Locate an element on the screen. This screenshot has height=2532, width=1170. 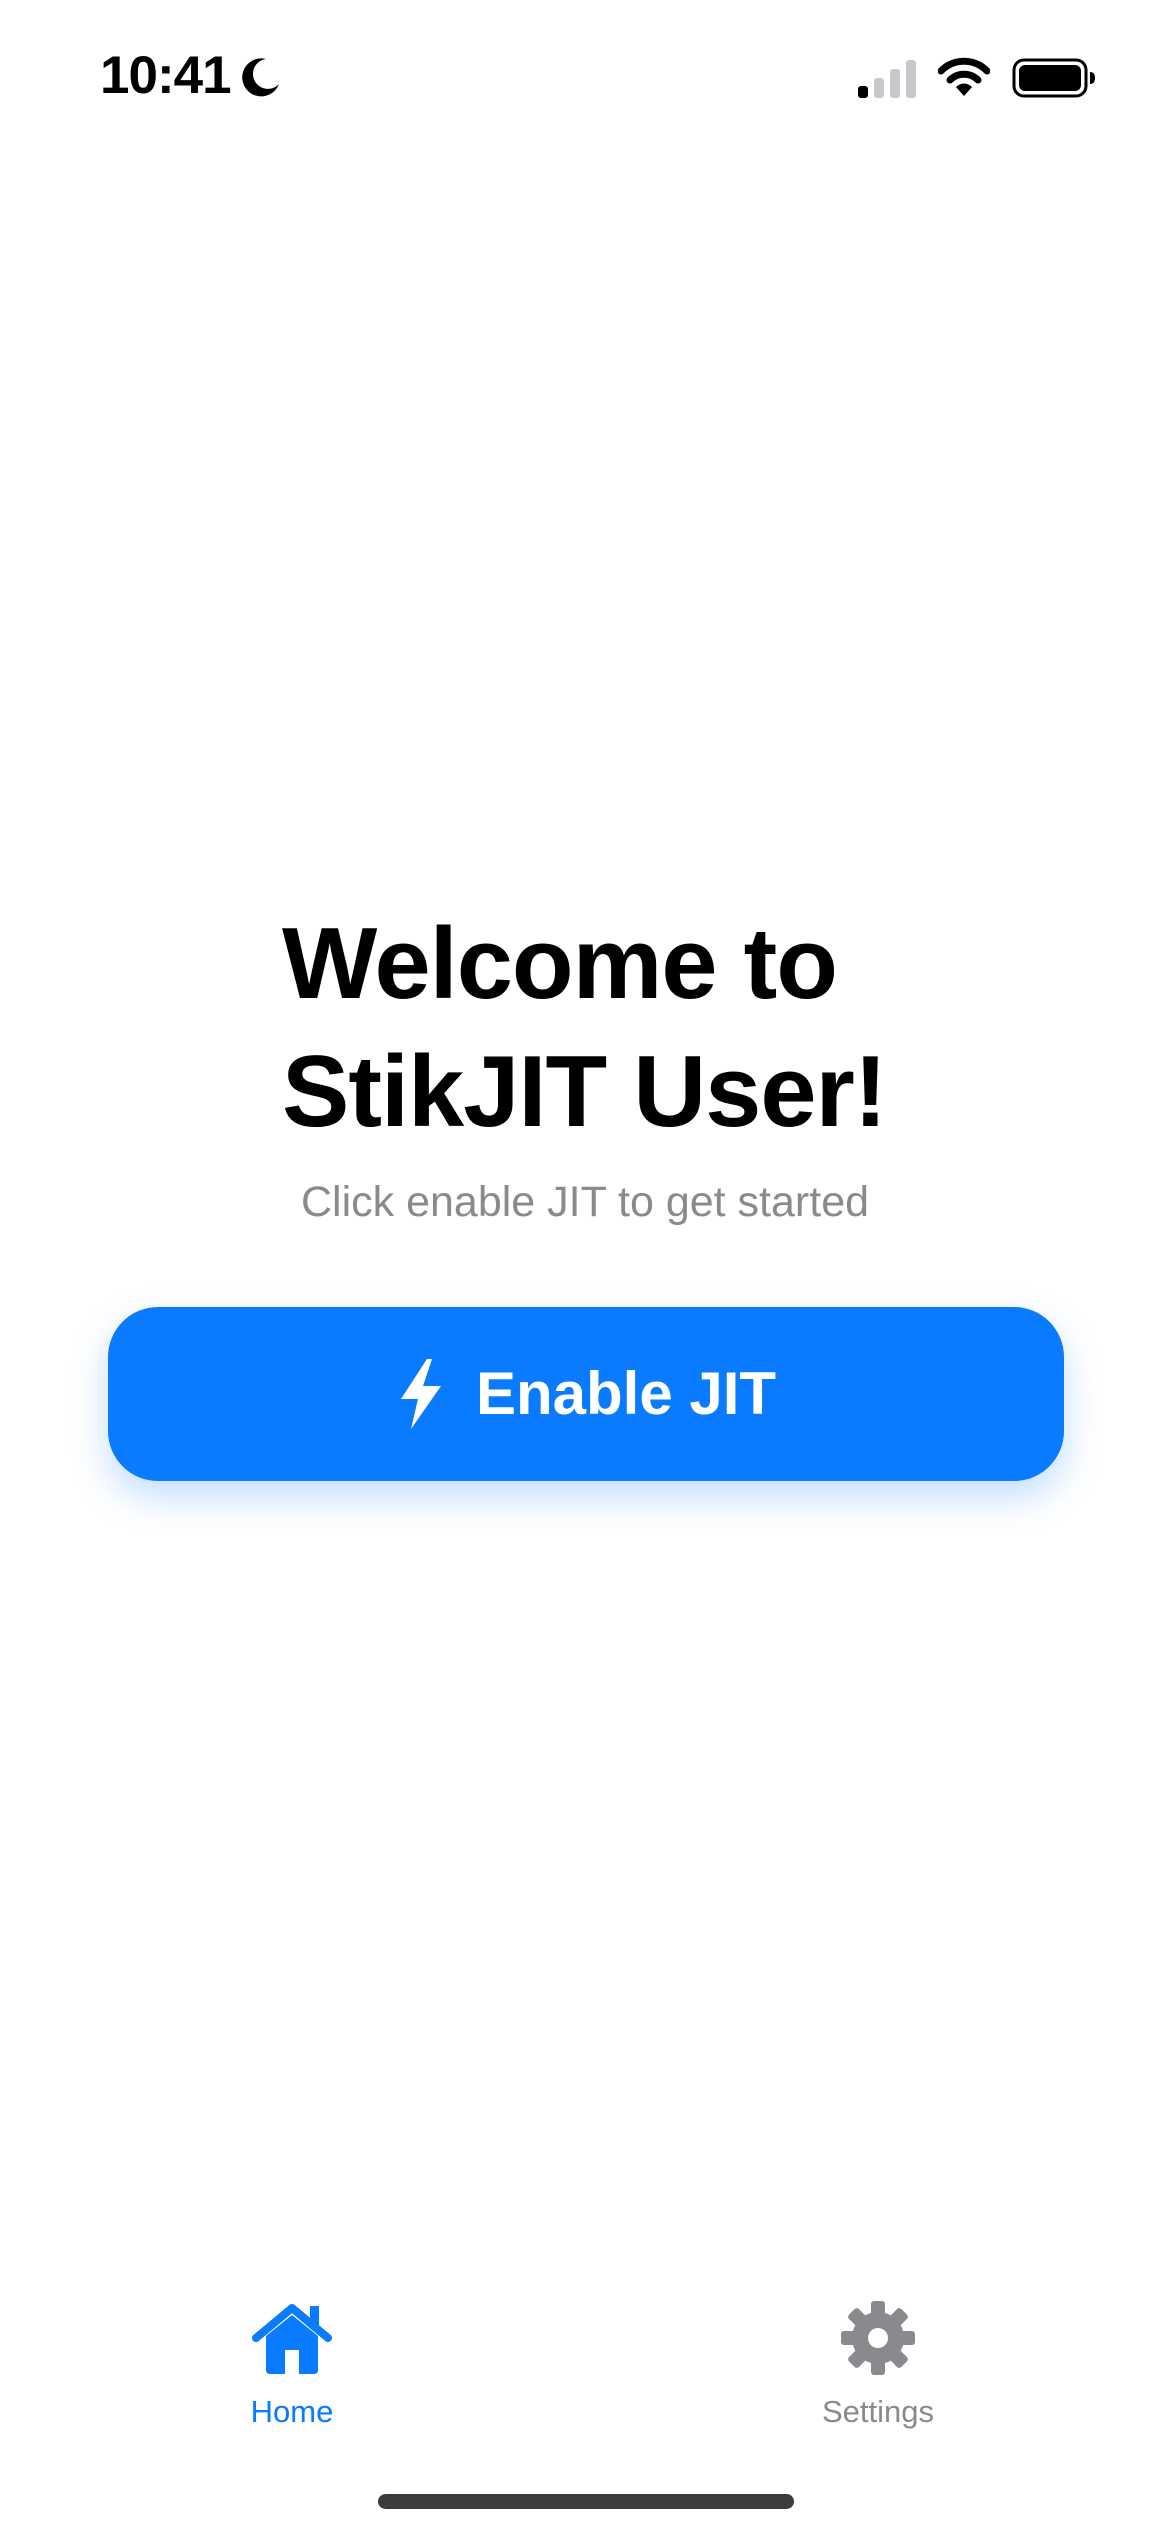
house-icon is located at coordinates (292, 2339).